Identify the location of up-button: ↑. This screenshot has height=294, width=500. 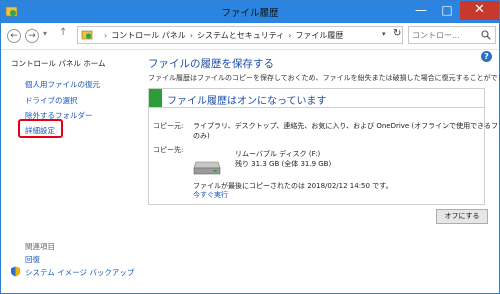
(63, 32).